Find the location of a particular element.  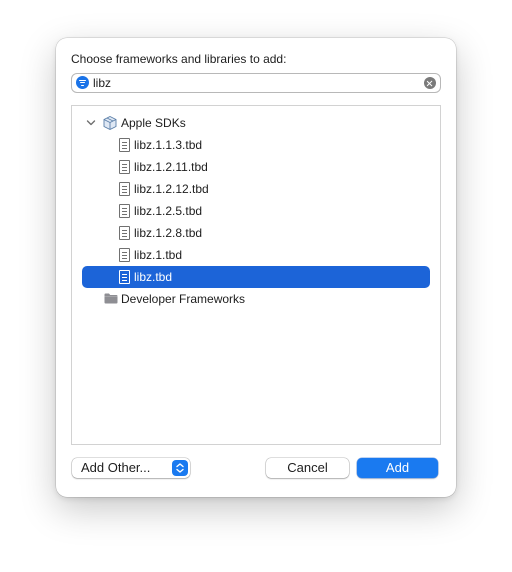

cancel-button: Cancel is located at coordinates (307, 468).